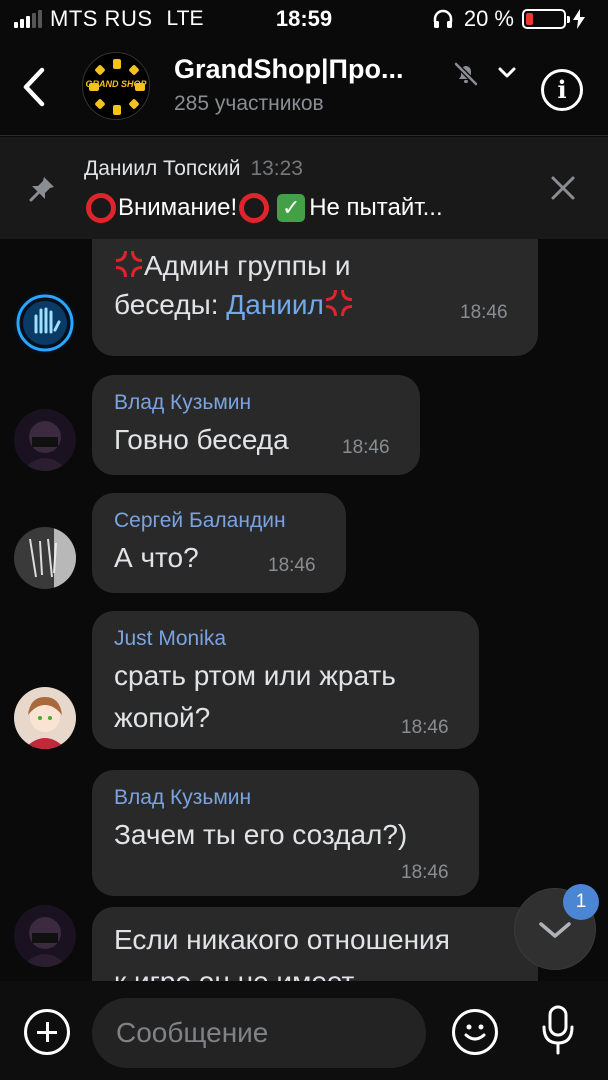 This screenshot has height=1080, width=608. Describe the element at coordinates (170, 639) in the screenshot. I see `message-author: Just Monika` at that location.